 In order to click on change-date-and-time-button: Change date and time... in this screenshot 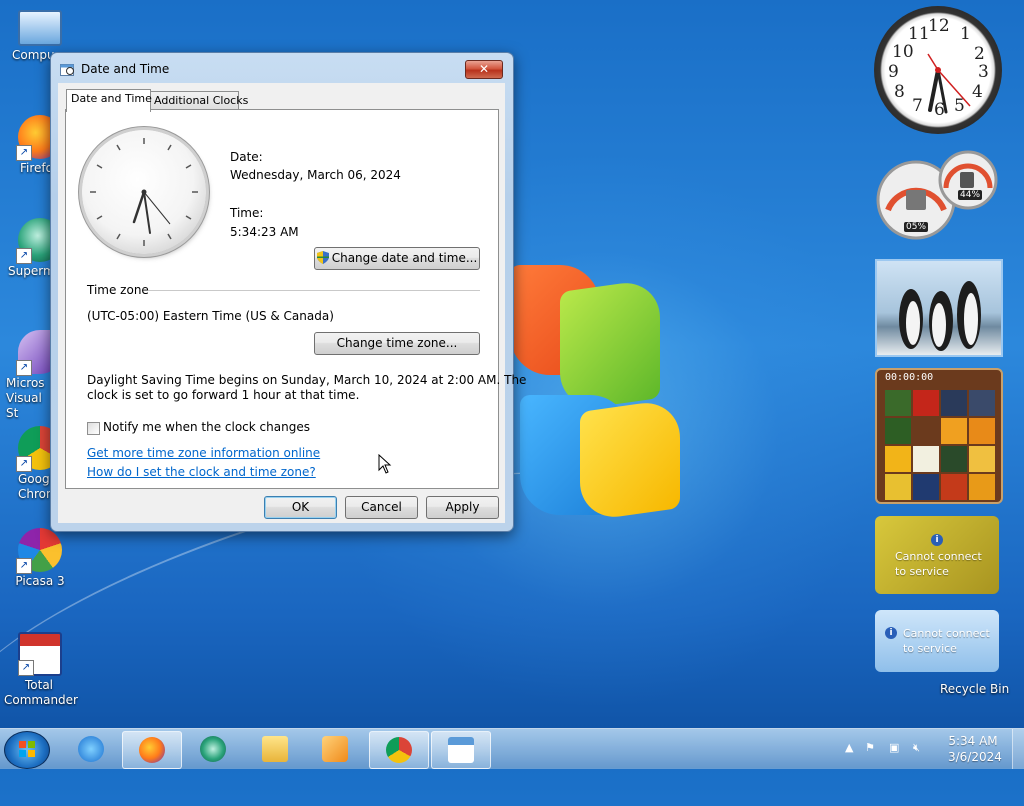, I will do `click(397, 258)`.